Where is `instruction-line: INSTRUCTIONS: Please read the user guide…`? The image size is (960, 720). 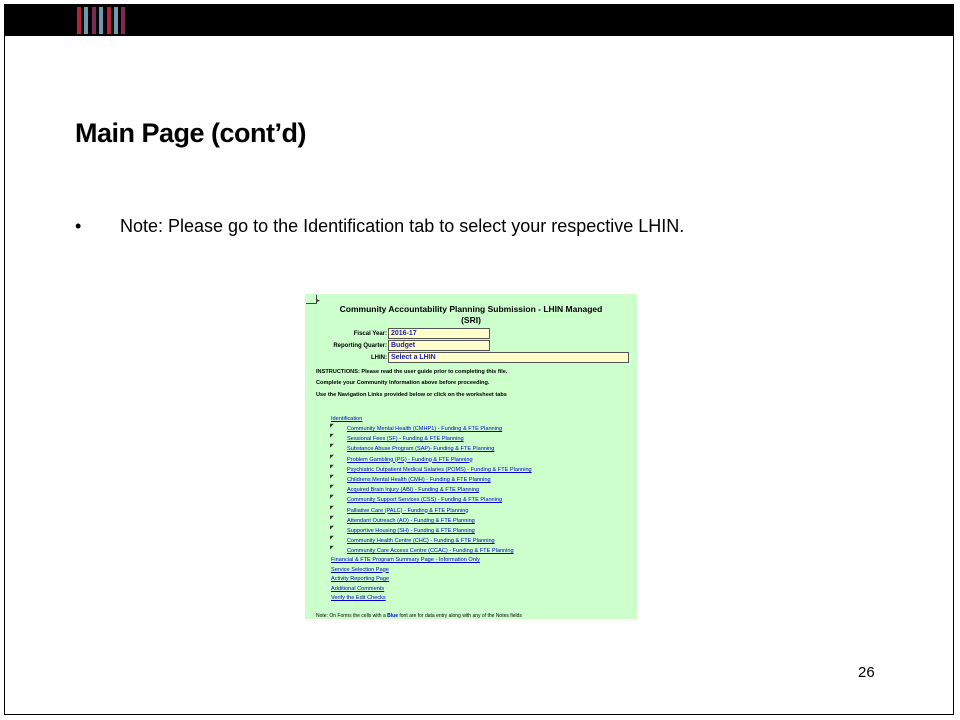
instruction-line: INSTRUCTIONS: Please read the user guide… is located at coordinates (412, 372).